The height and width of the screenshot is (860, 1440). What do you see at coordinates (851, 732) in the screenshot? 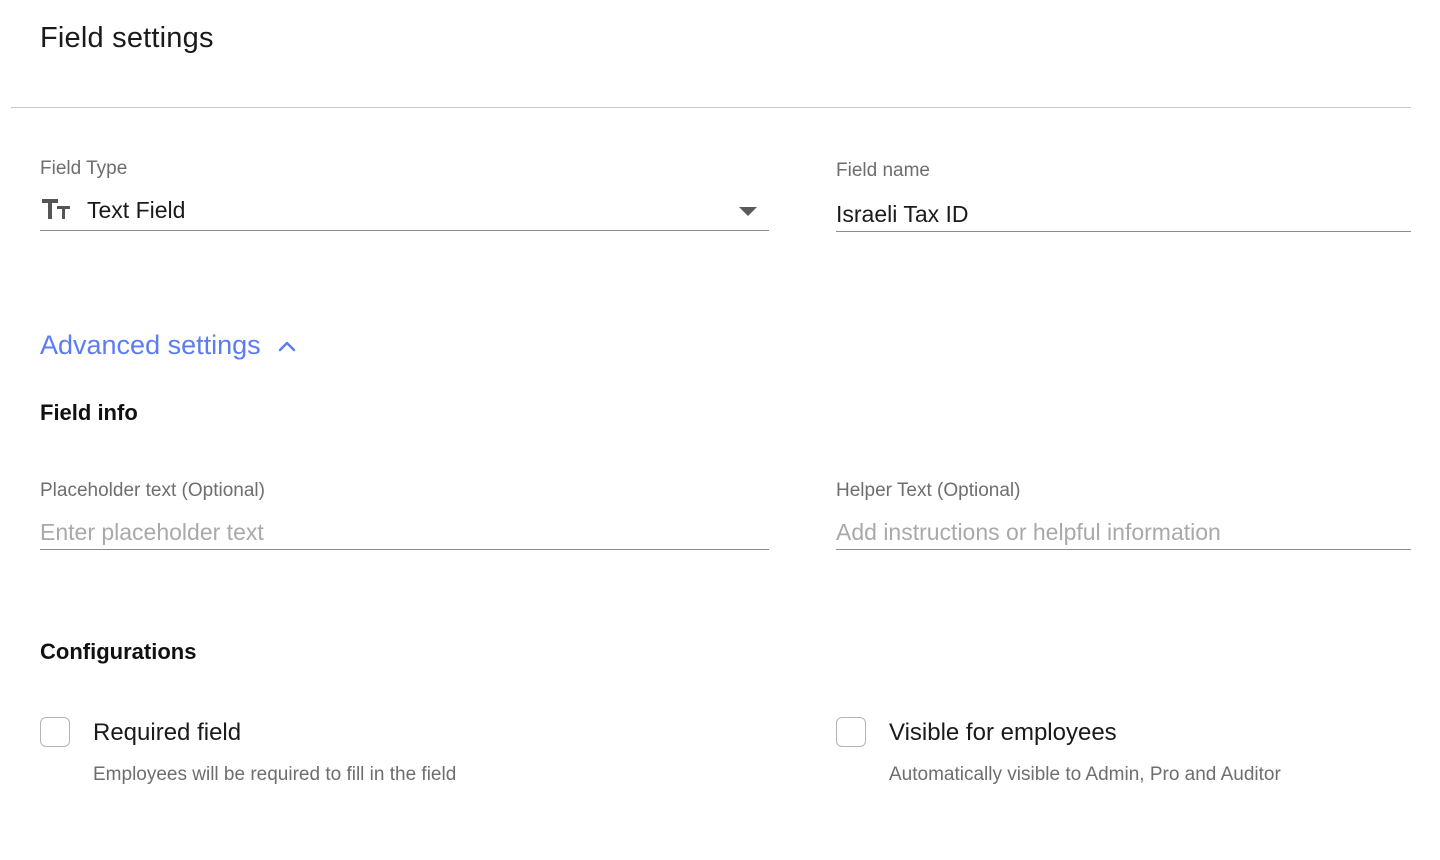
I see `visible-for-employees-checkbox` at bounding box center [851, 732].